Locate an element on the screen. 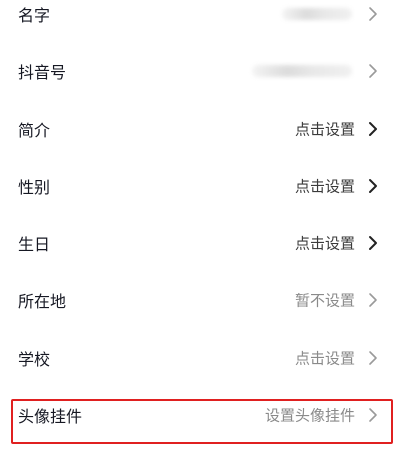  row-location-value: 暂不设置 is located at coordinates (324, 300).